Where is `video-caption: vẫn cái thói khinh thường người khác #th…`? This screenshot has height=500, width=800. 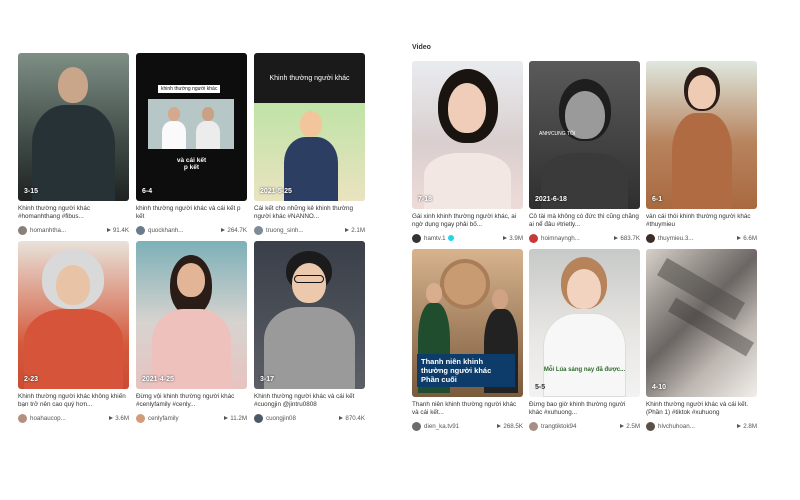
video-caption: vẫn cái thói khinh thường người khác #th… is located at coordinates (701, 221).